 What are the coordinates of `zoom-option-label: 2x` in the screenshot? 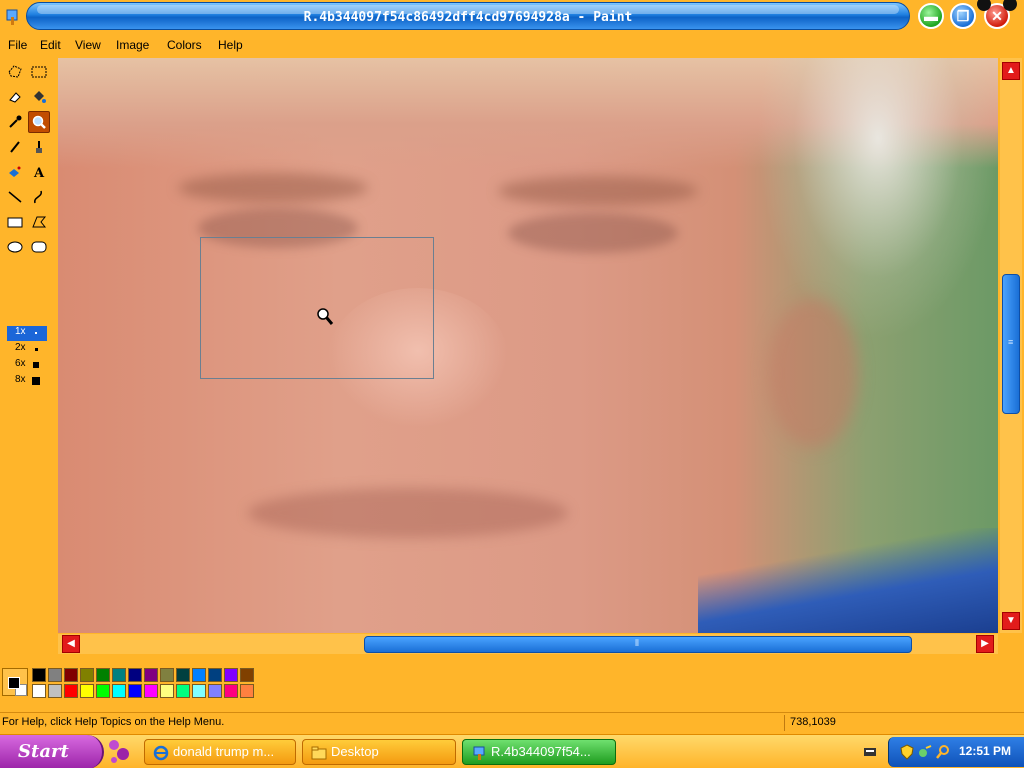 It's located at (20, 347).